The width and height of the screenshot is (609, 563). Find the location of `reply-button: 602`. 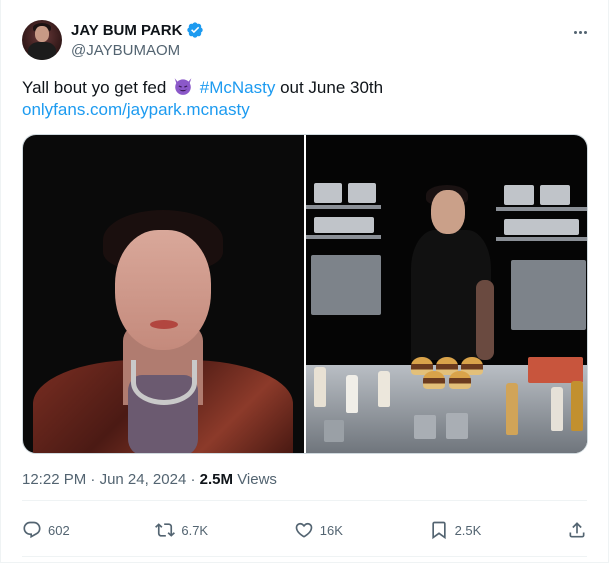

reply-button: 602 is located at coordinates (46, 530).